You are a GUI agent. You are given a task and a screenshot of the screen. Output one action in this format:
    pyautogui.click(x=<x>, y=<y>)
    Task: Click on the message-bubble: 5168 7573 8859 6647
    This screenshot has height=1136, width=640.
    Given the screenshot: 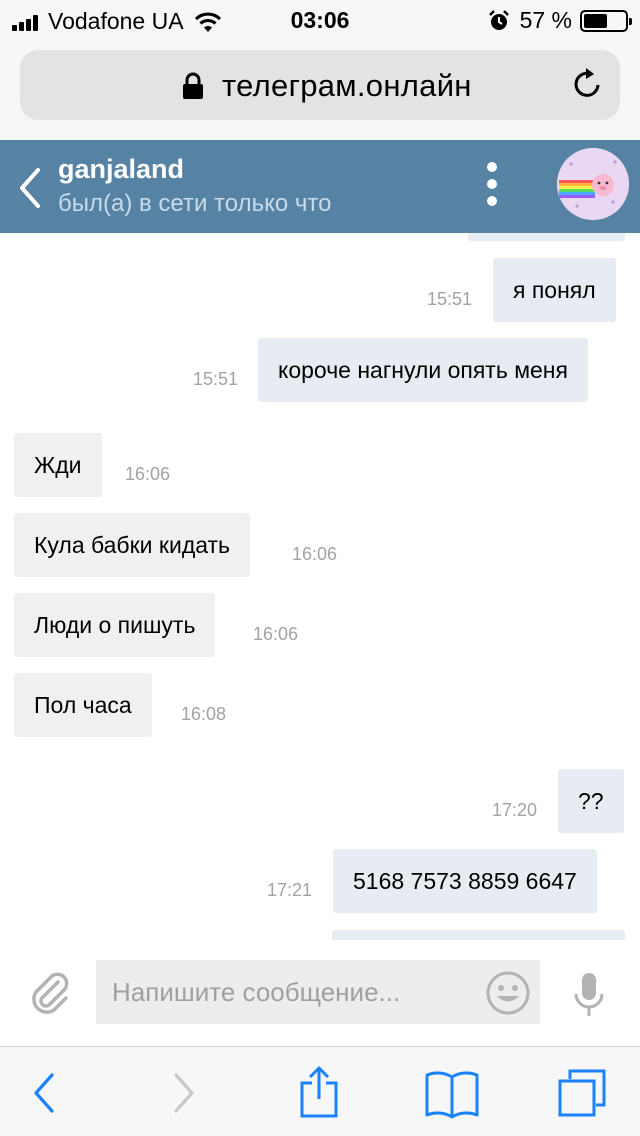 What is the action you would take?
    pyautogui.click(x=465, y=881)
    